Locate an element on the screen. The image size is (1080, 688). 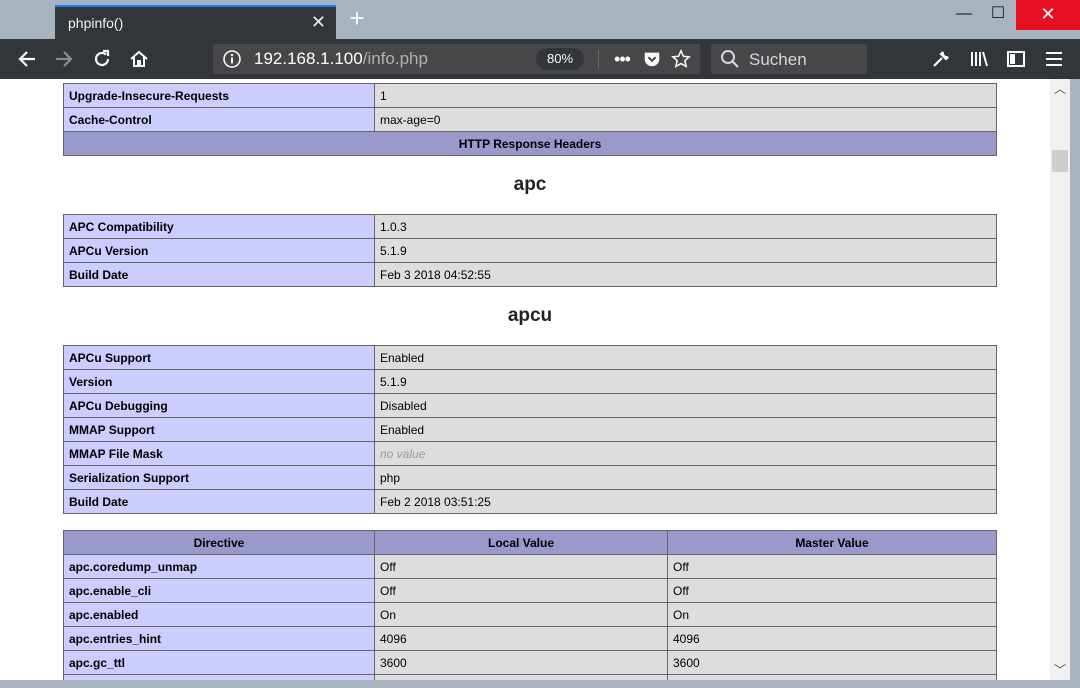
title-bar: phpinfo() ✕ + — ☐ ✕ is located at coordinates (540, 19).